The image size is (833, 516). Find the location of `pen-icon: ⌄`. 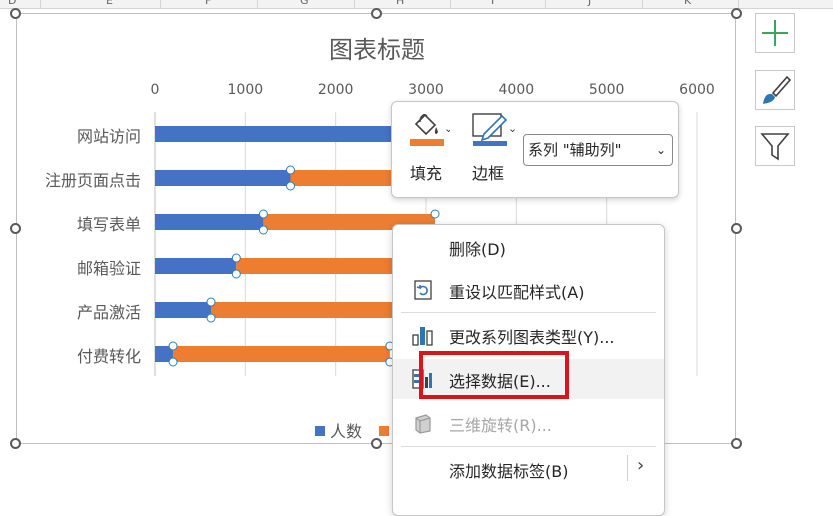

pen-icon: ⌄ is located at coordinates (494, 129).